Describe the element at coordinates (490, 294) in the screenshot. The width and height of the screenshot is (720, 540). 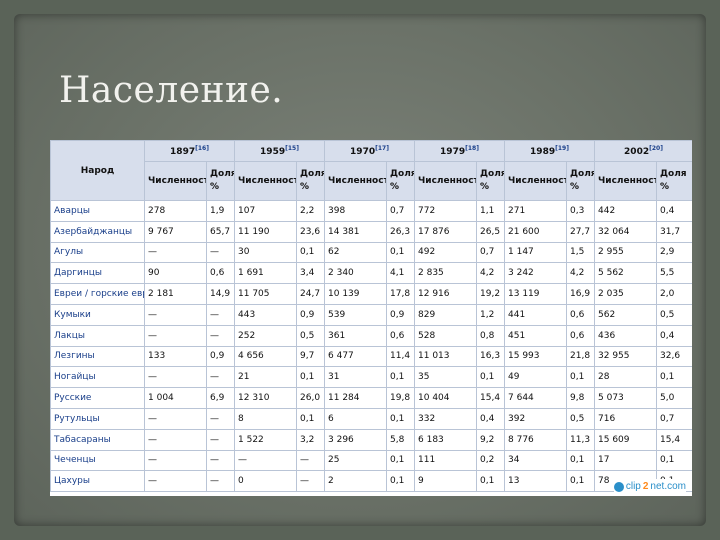
I see `share-cell: 19,2` at that location.